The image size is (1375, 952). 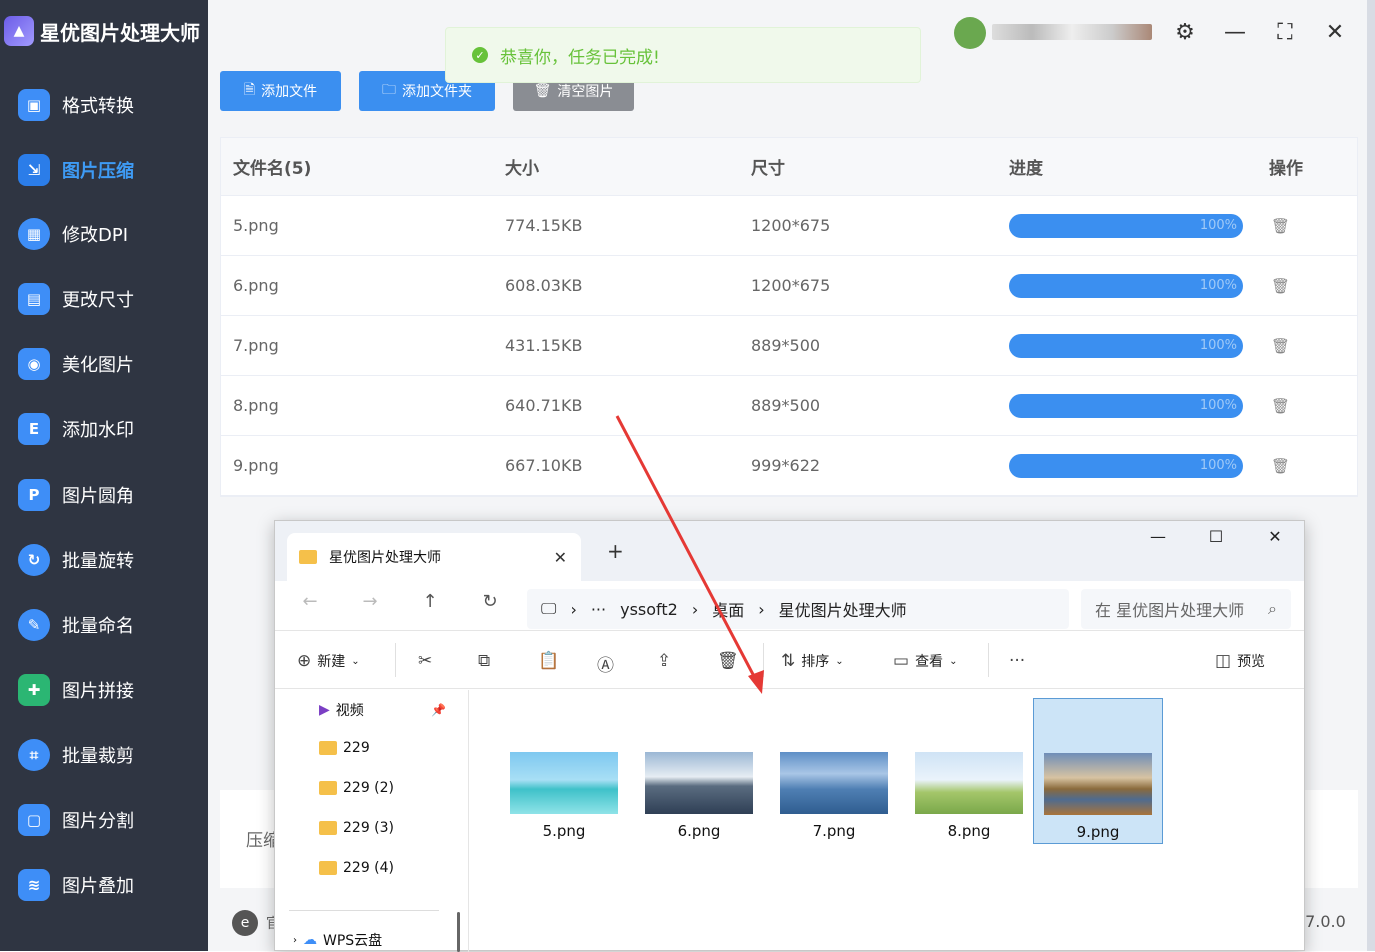 I want to click on sidebar-item-label: 添加水印, so click(x=98, y=430).